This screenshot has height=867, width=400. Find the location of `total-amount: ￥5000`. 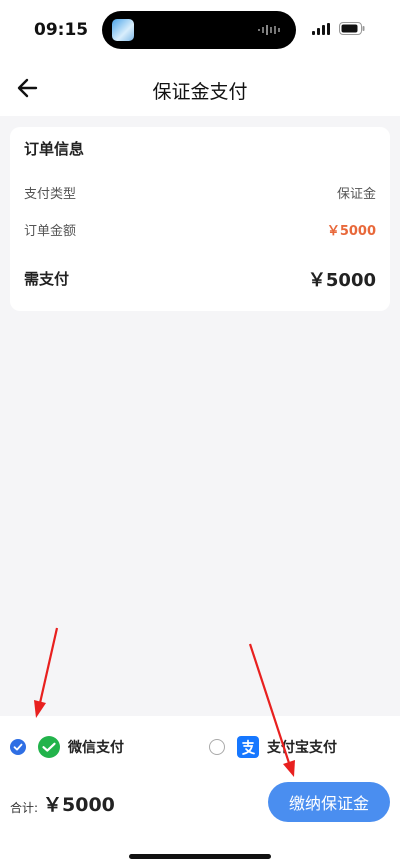

total-amount: ￥5000 is located at coordinates (79, 805).